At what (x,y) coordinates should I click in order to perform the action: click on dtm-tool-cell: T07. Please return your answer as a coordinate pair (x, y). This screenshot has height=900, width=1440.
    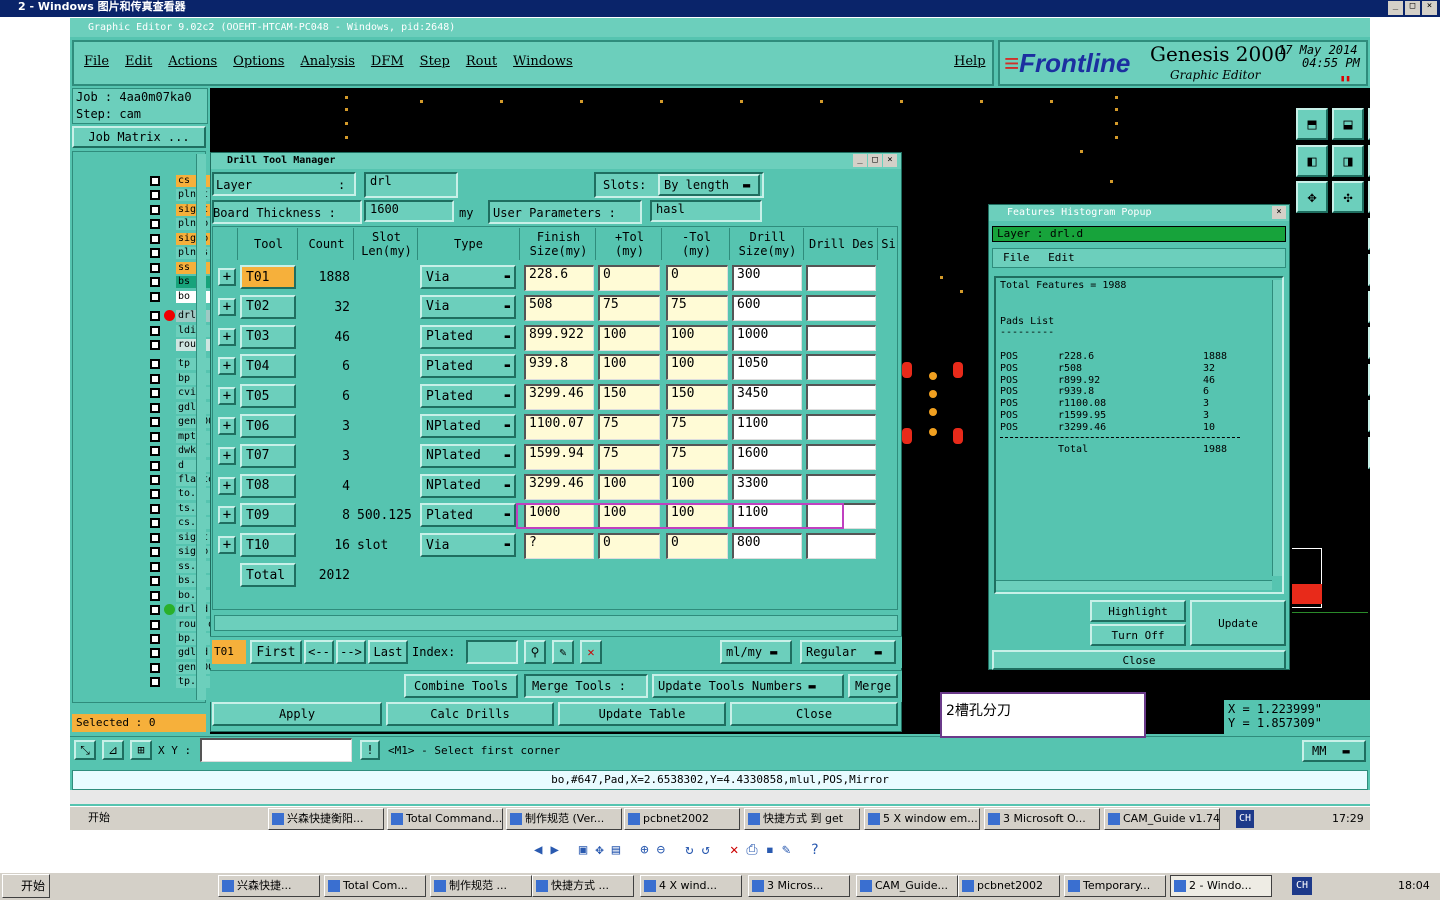
    Looking at the image, I should click on (268, 455).